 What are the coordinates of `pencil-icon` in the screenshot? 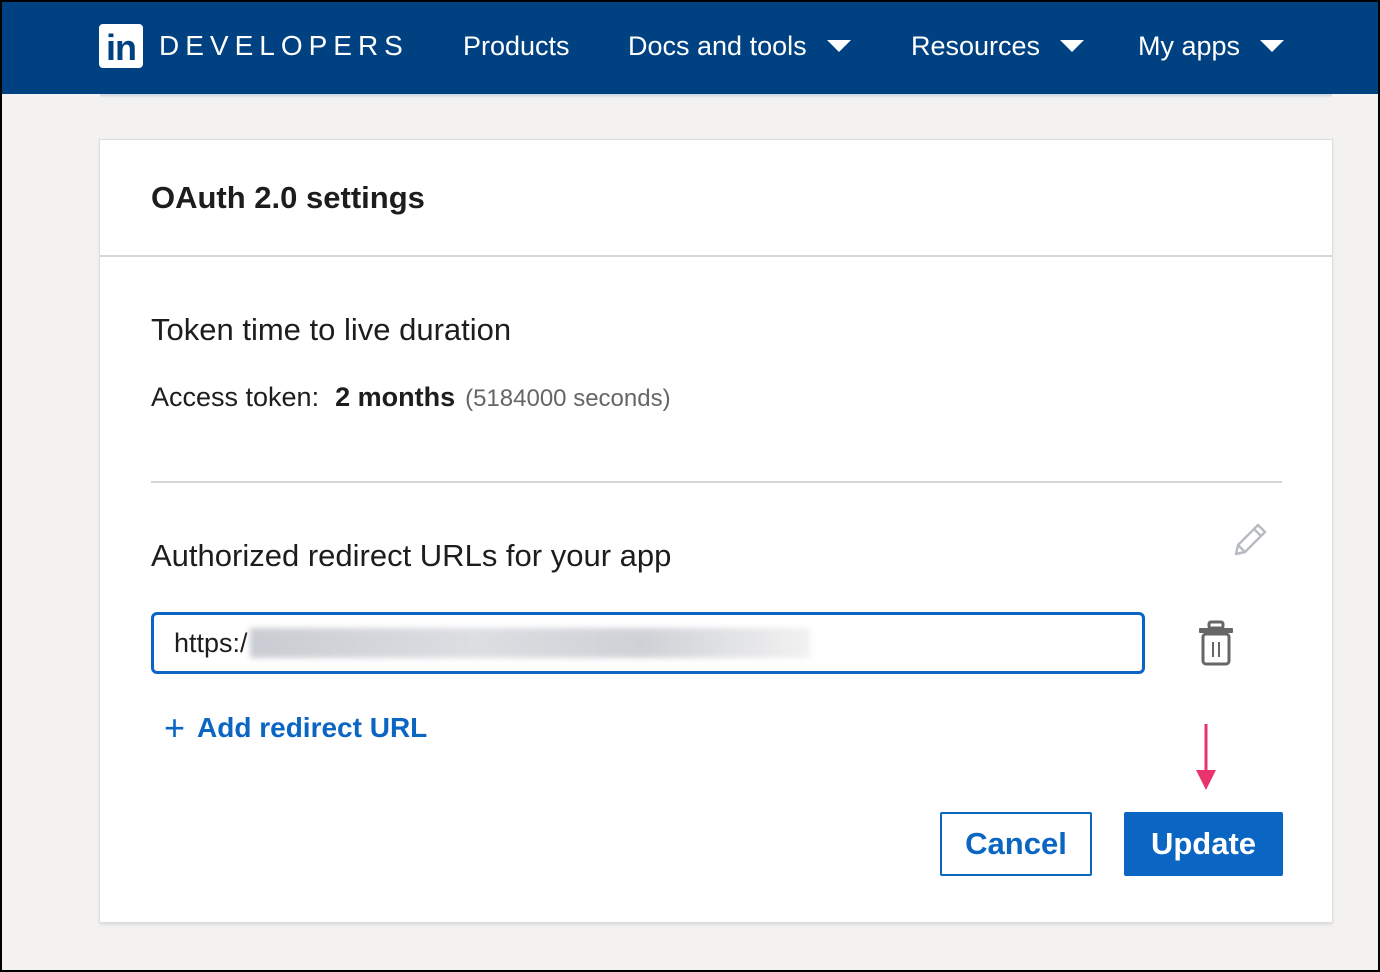 It's located at (1250, 540).